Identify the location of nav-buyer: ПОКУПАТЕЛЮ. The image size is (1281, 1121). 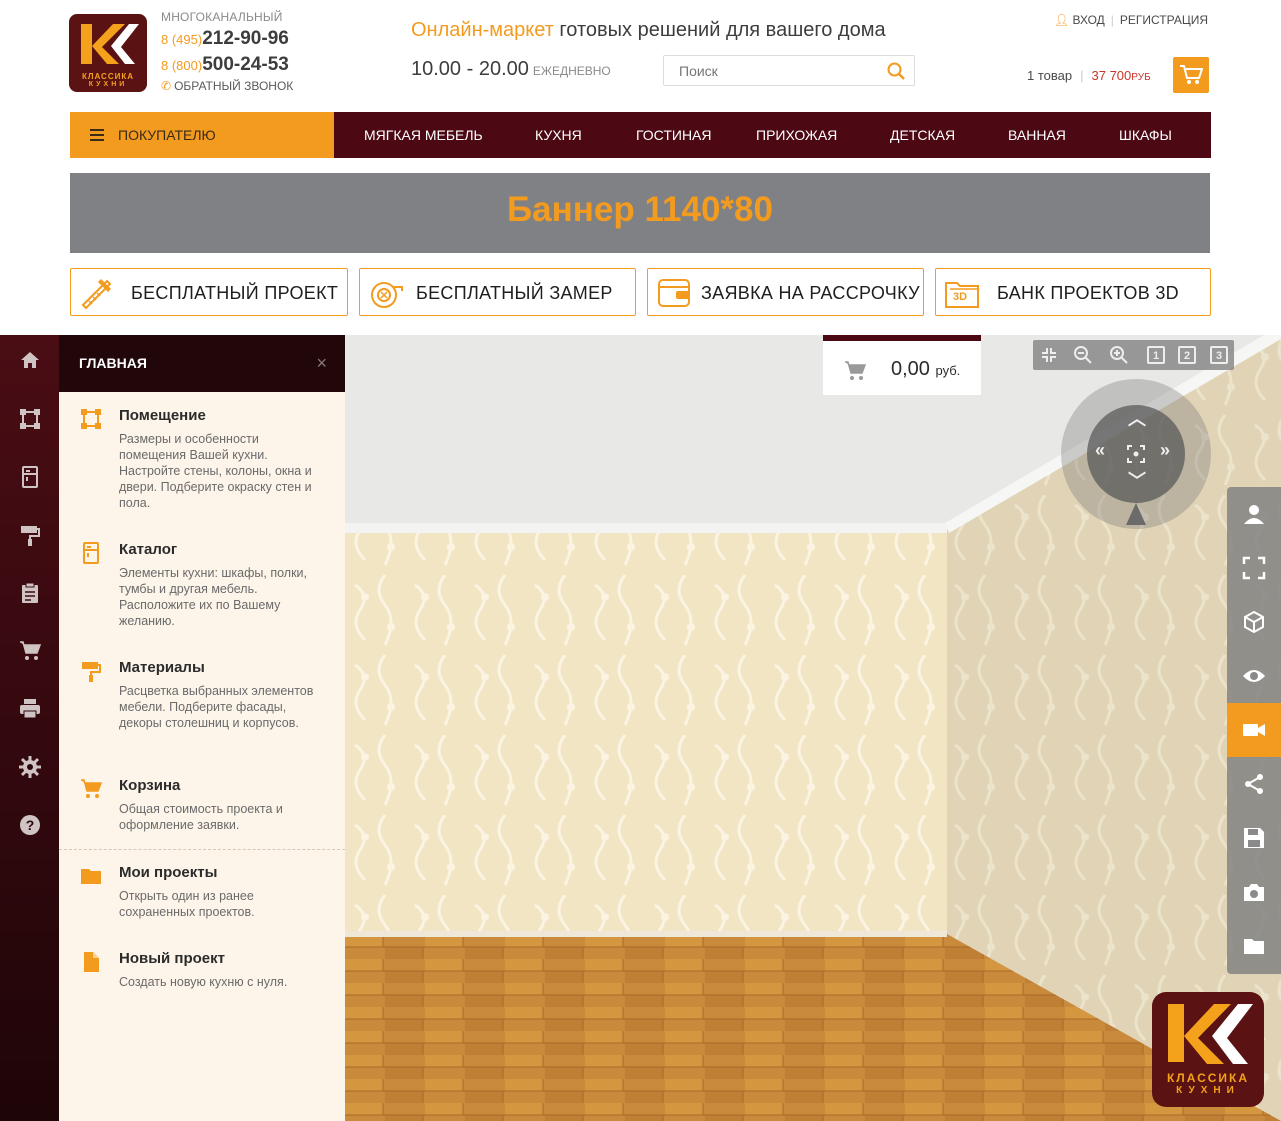
(202, 135).